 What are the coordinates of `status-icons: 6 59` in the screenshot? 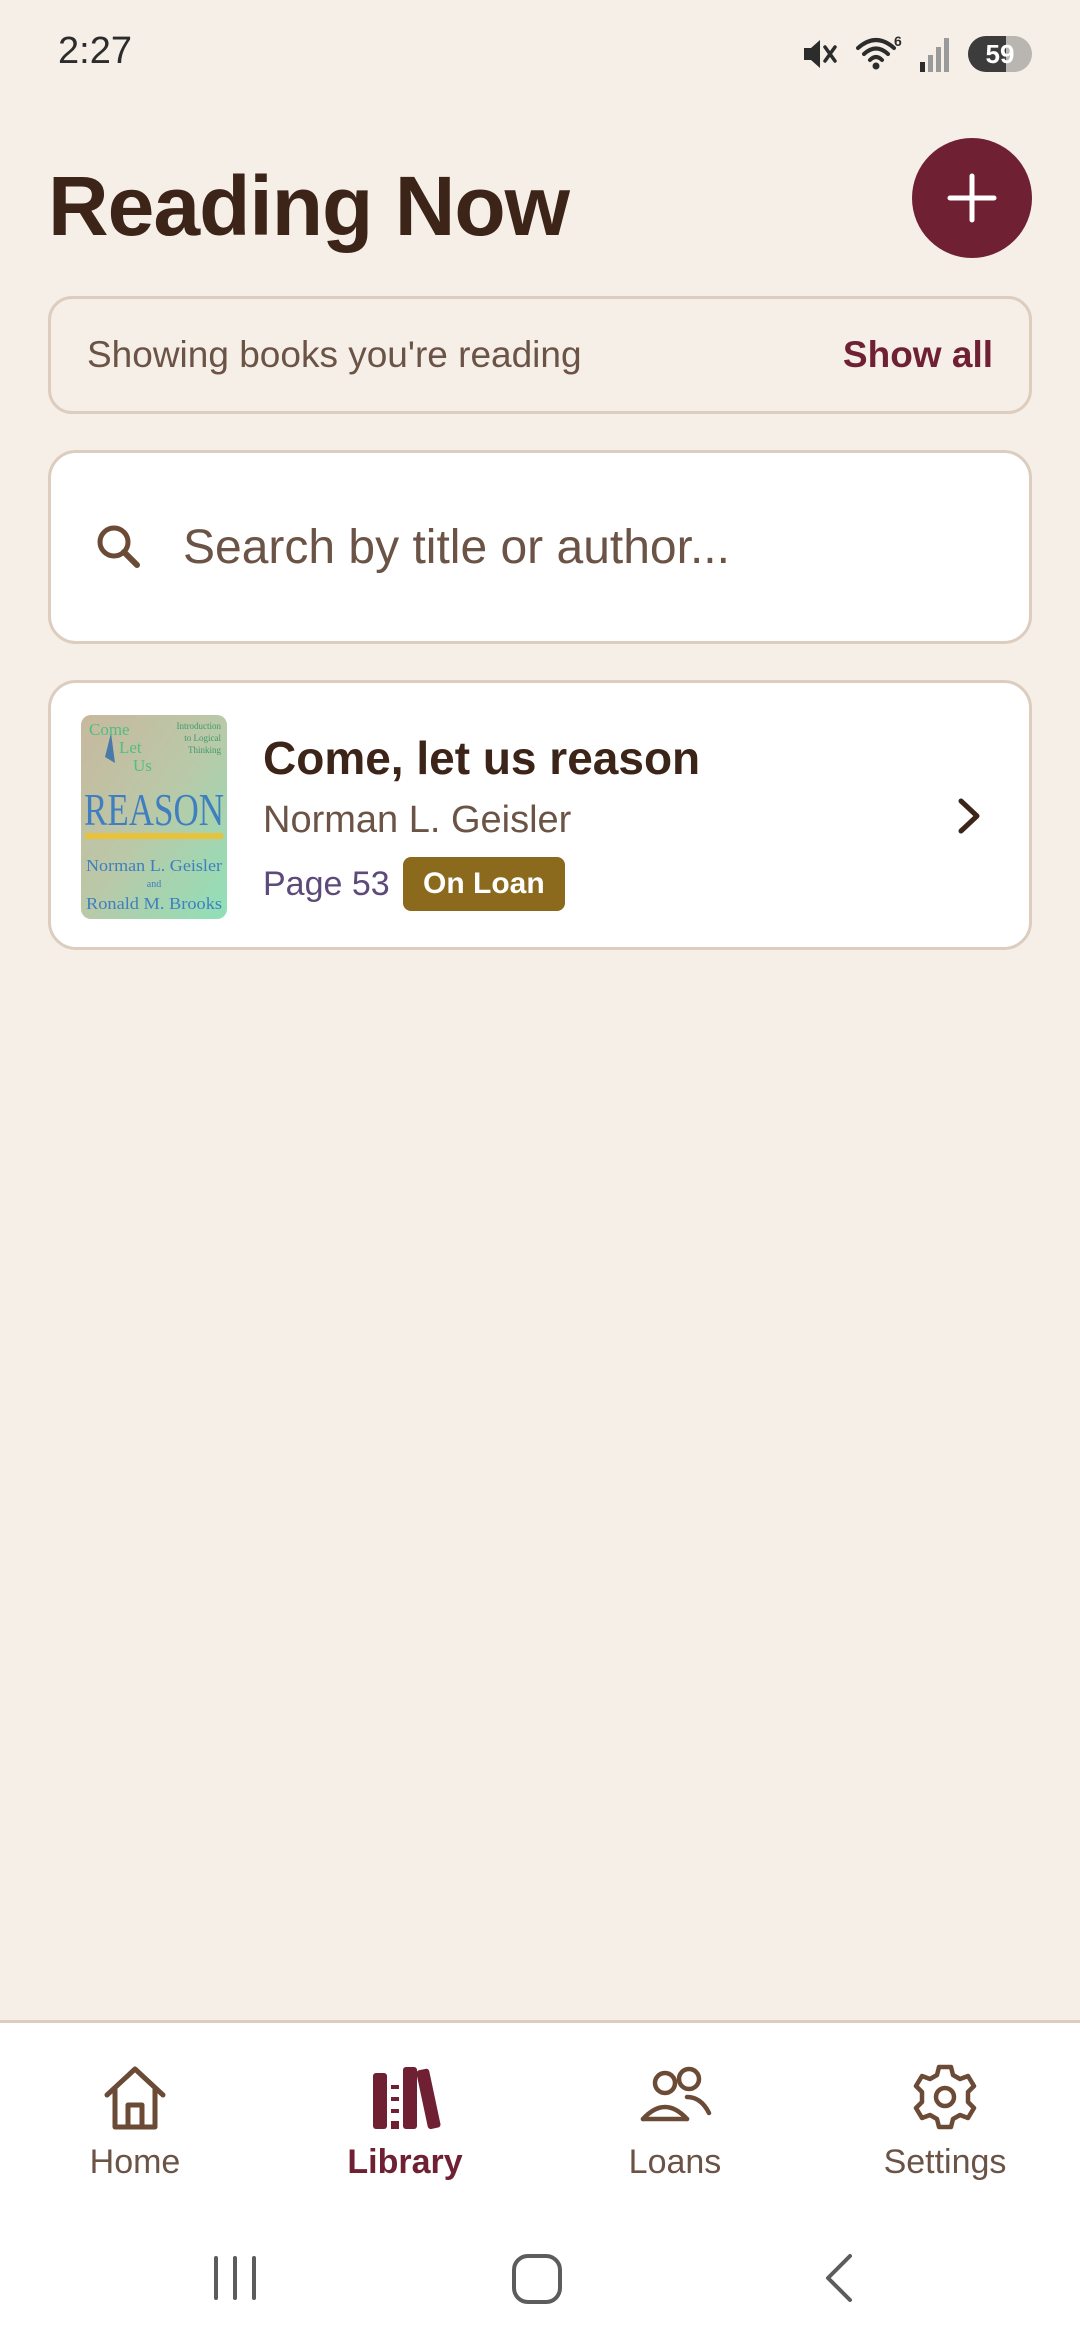 It's located at (916, 54).